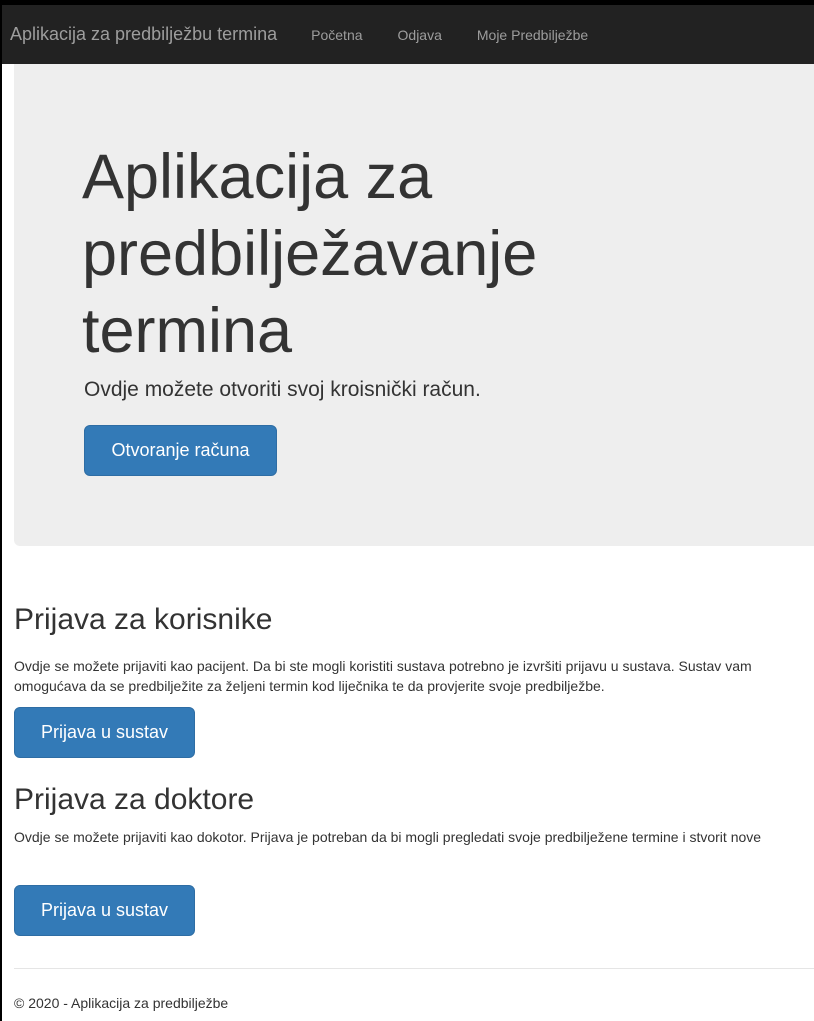 This screenshot has width=814, height=1021. I want to click on navbar-brand: Aplikacija za predbilježbu termina, so click(143, 34).